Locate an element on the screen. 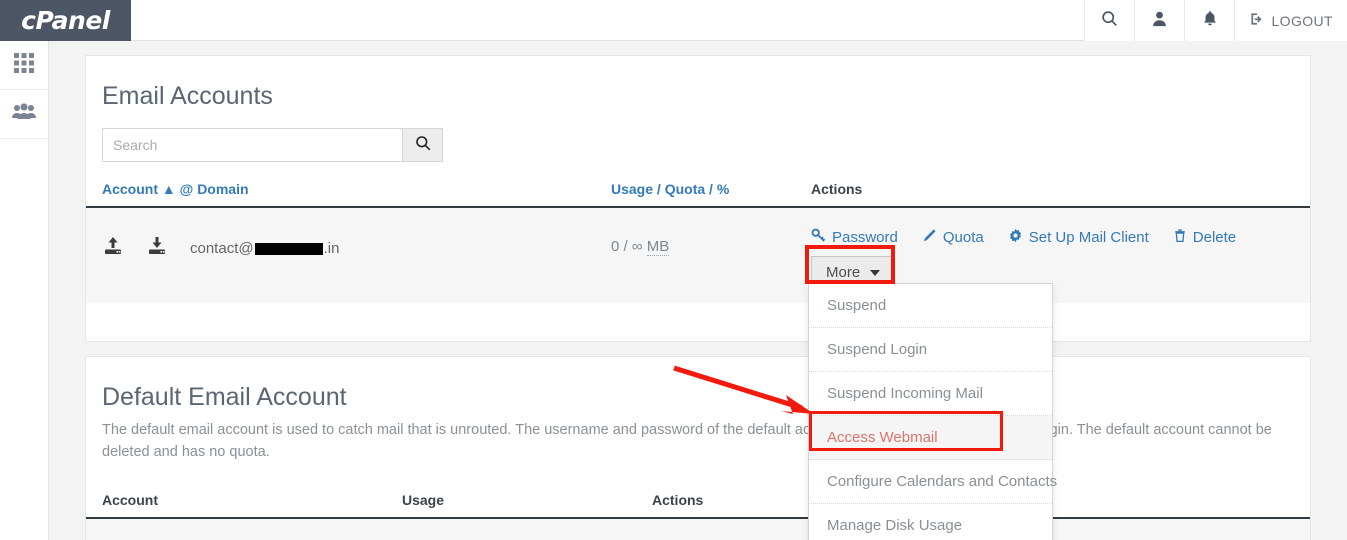  default-account-row is located at coordinates (698, 529).